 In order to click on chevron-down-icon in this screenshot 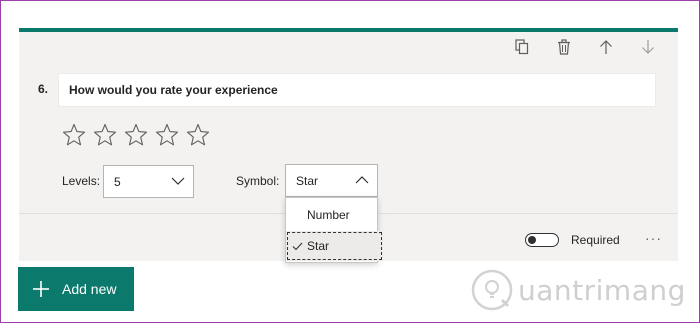, I will do `click(178, 181)`.